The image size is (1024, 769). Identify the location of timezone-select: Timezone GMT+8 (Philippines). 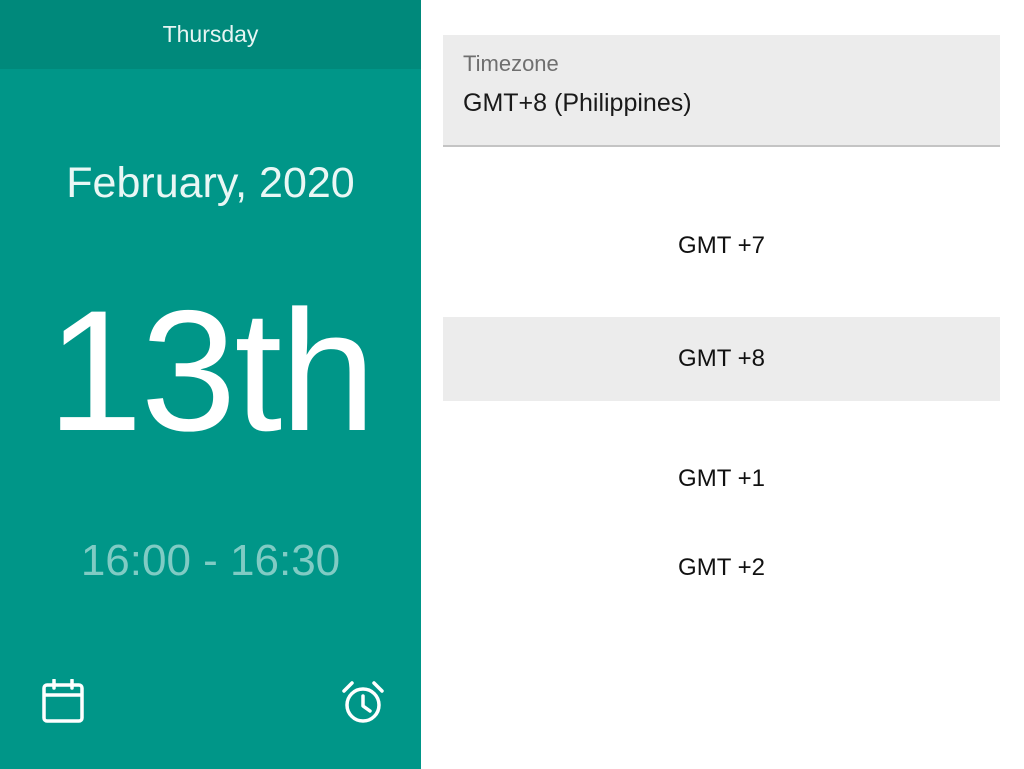
(721, 91).